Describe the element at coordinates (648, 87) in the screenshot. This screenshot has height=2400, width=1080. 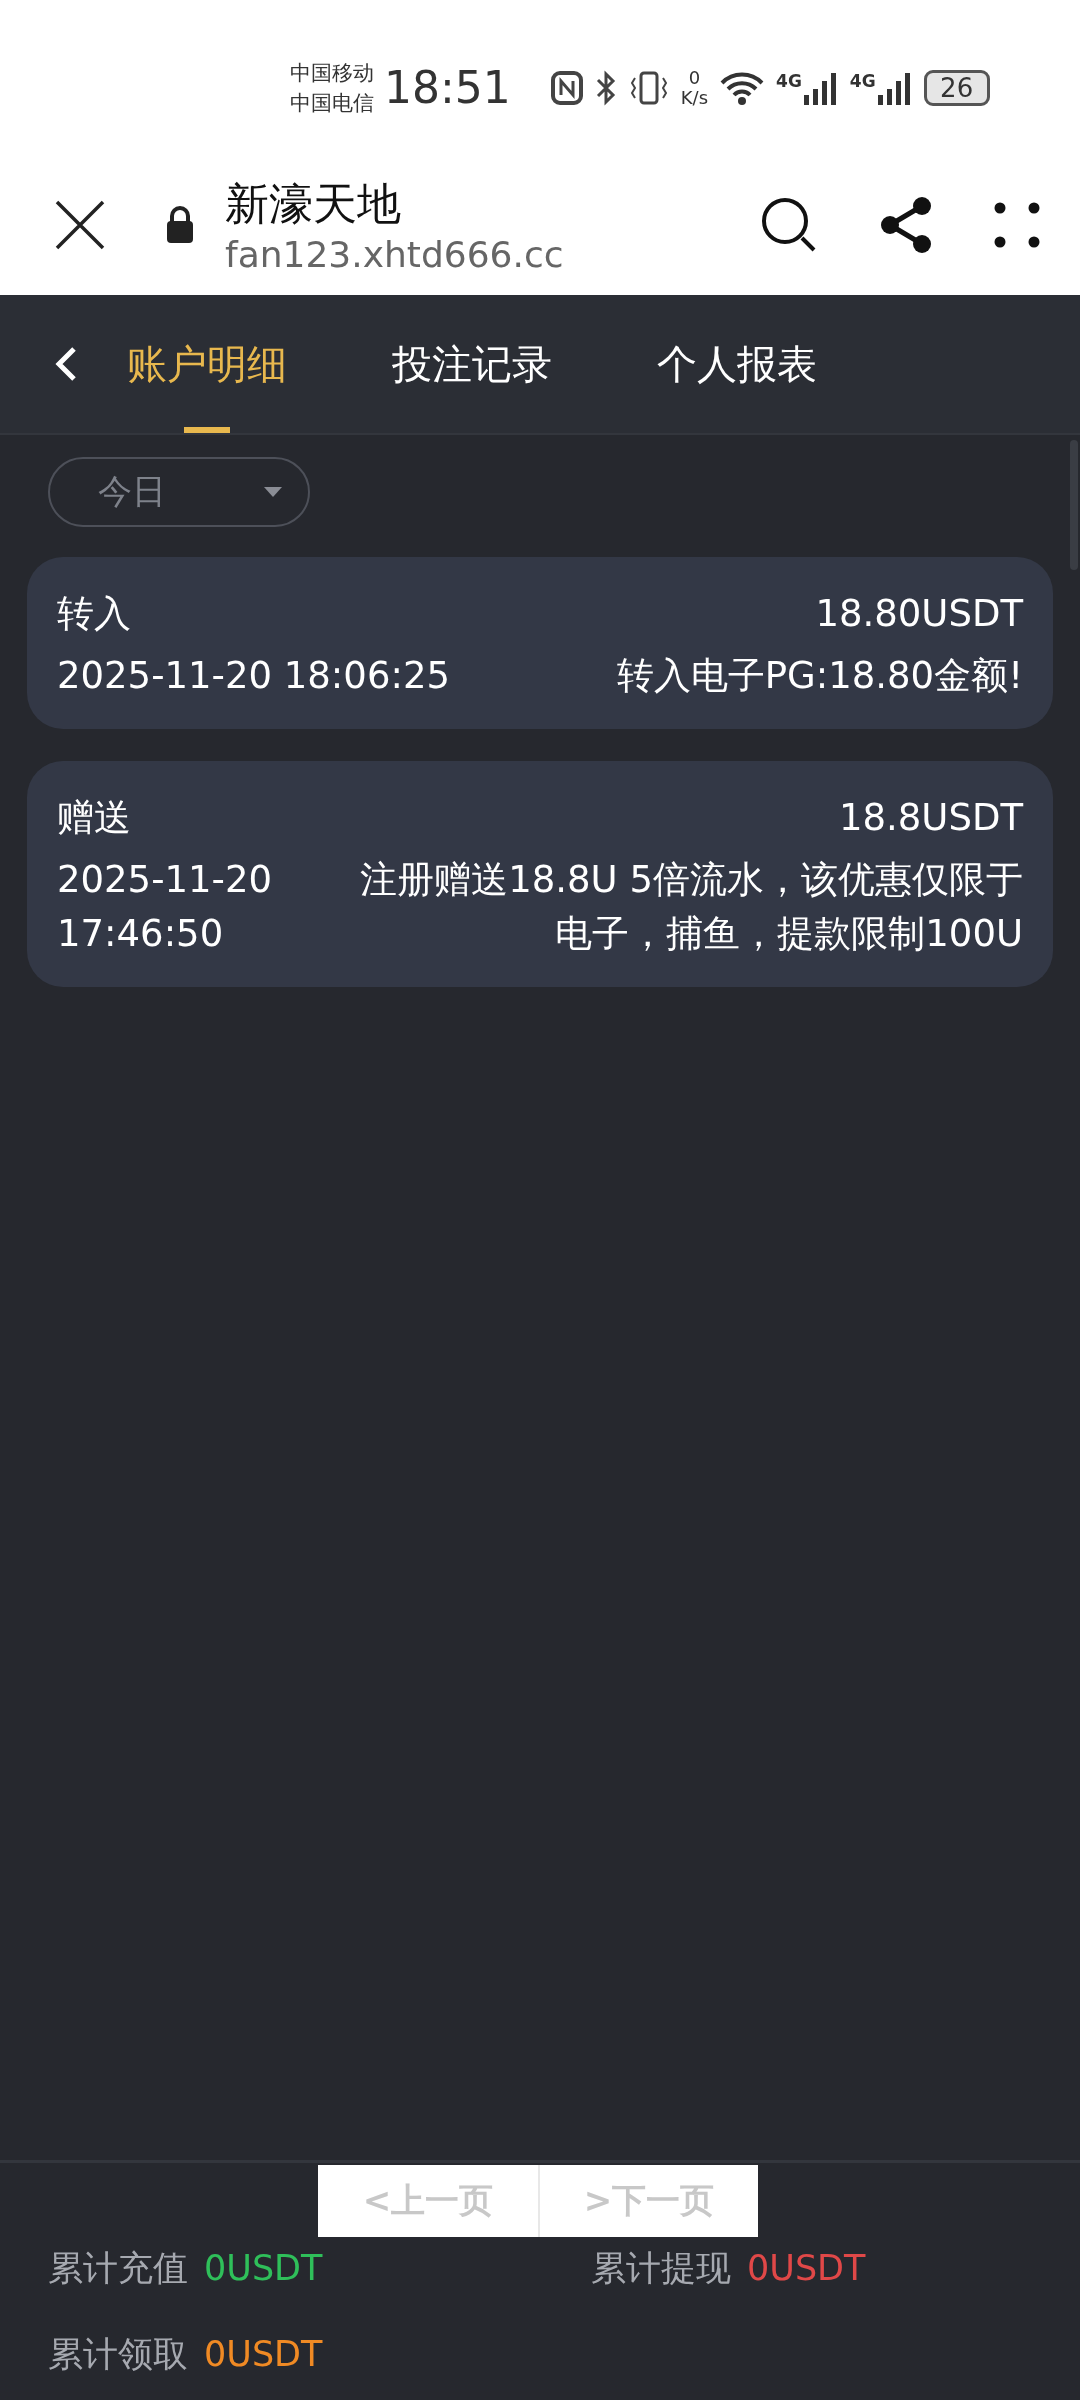
I see `vibrate-icon` at that location.